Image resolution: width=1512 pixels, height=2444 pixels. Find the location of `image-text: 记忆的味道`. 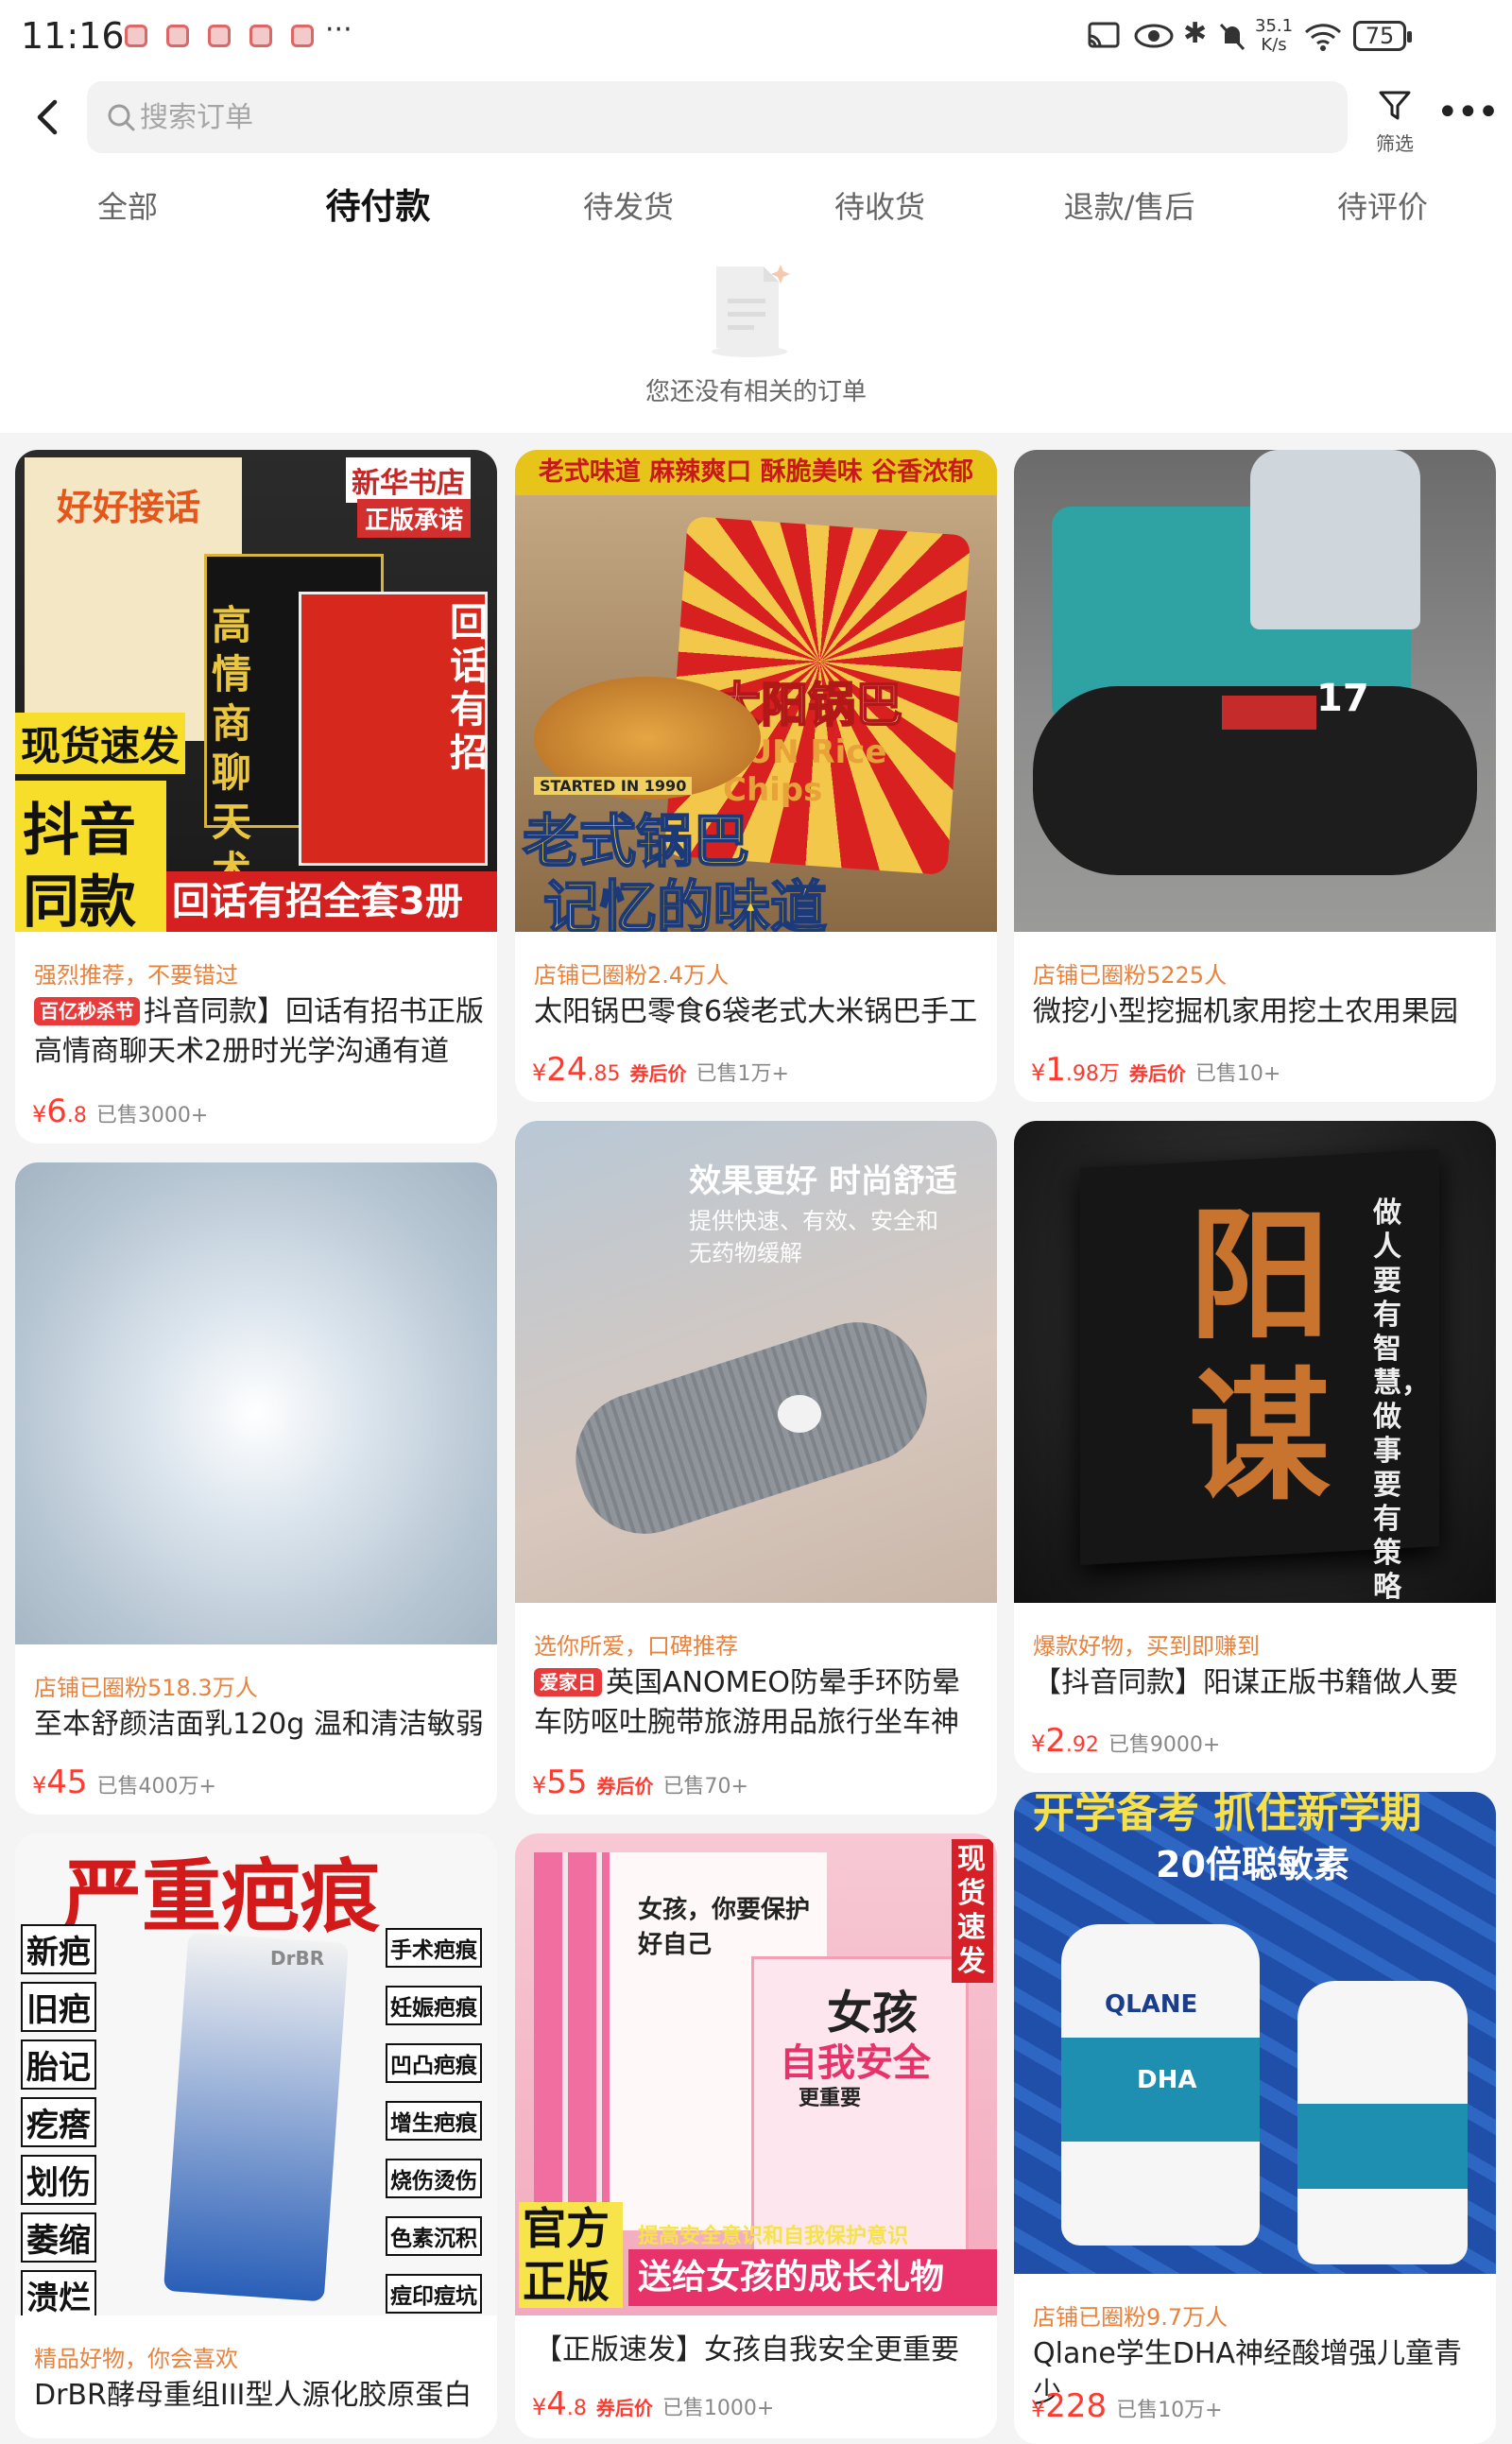

image-text: 记忆的味道 is located at coordinates (685, 903).